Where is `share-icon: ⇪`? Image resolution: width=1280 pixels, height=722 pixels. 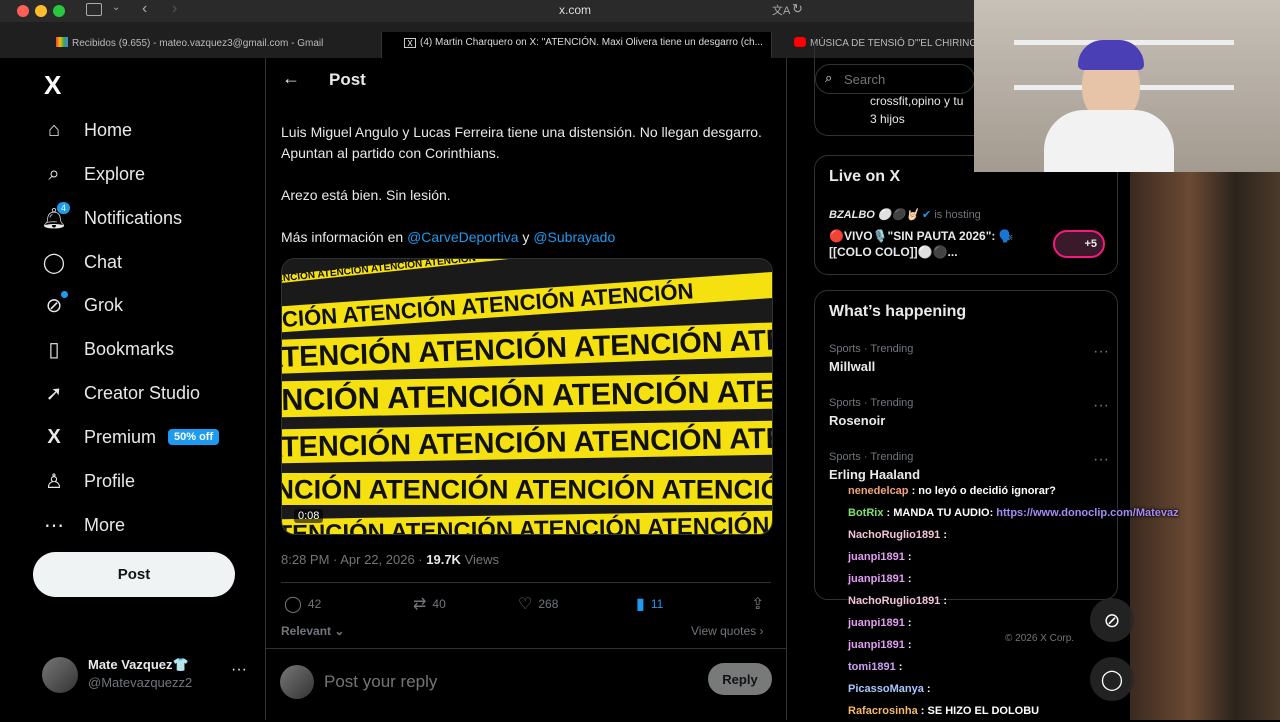
share-icon: ⇪ is located at coordinates (758, 604).